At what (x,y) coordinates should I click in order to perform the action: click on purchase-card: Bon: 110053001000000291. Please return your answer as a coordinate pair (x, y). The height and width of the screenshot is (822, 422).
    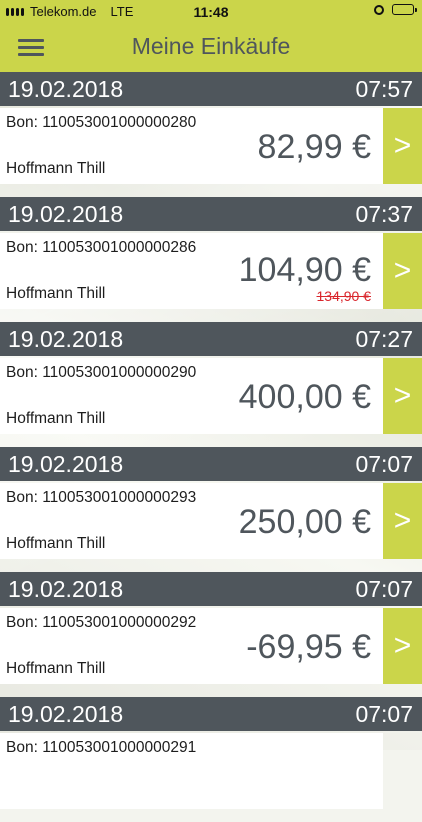
    Looking at the image, I should click on (191, 771).